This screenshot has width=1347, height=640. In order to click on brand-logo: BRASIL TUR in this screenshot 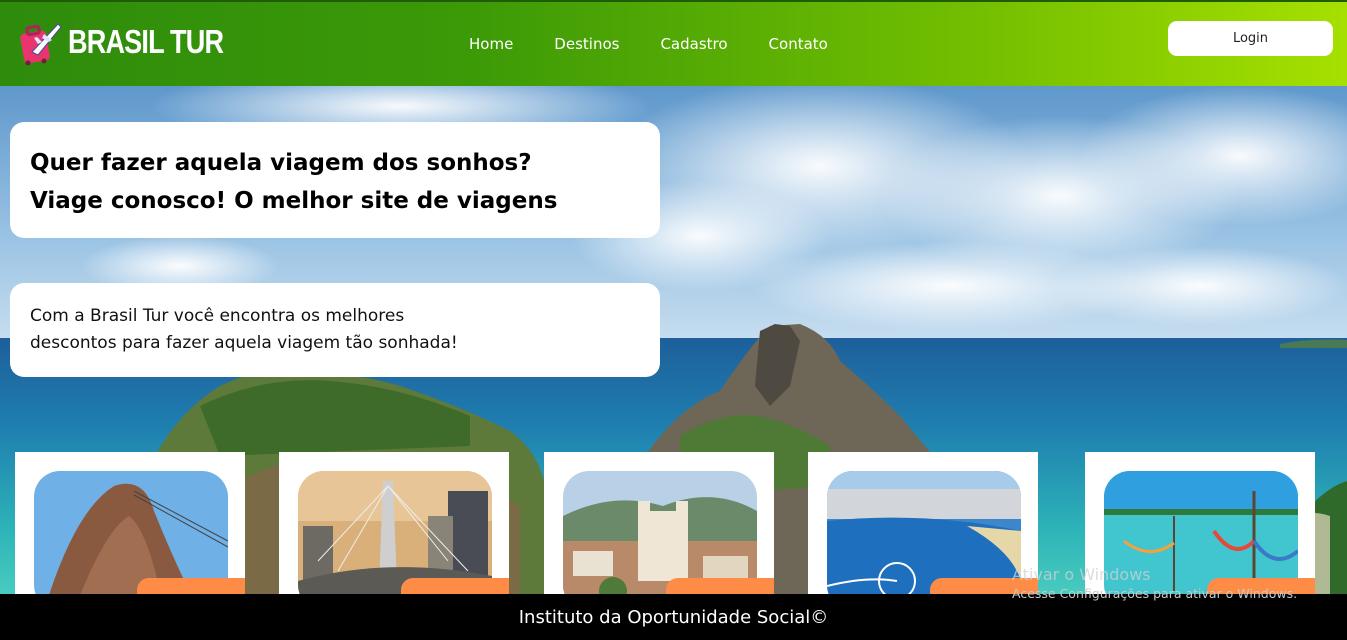, I will do `click(137, 42)`.